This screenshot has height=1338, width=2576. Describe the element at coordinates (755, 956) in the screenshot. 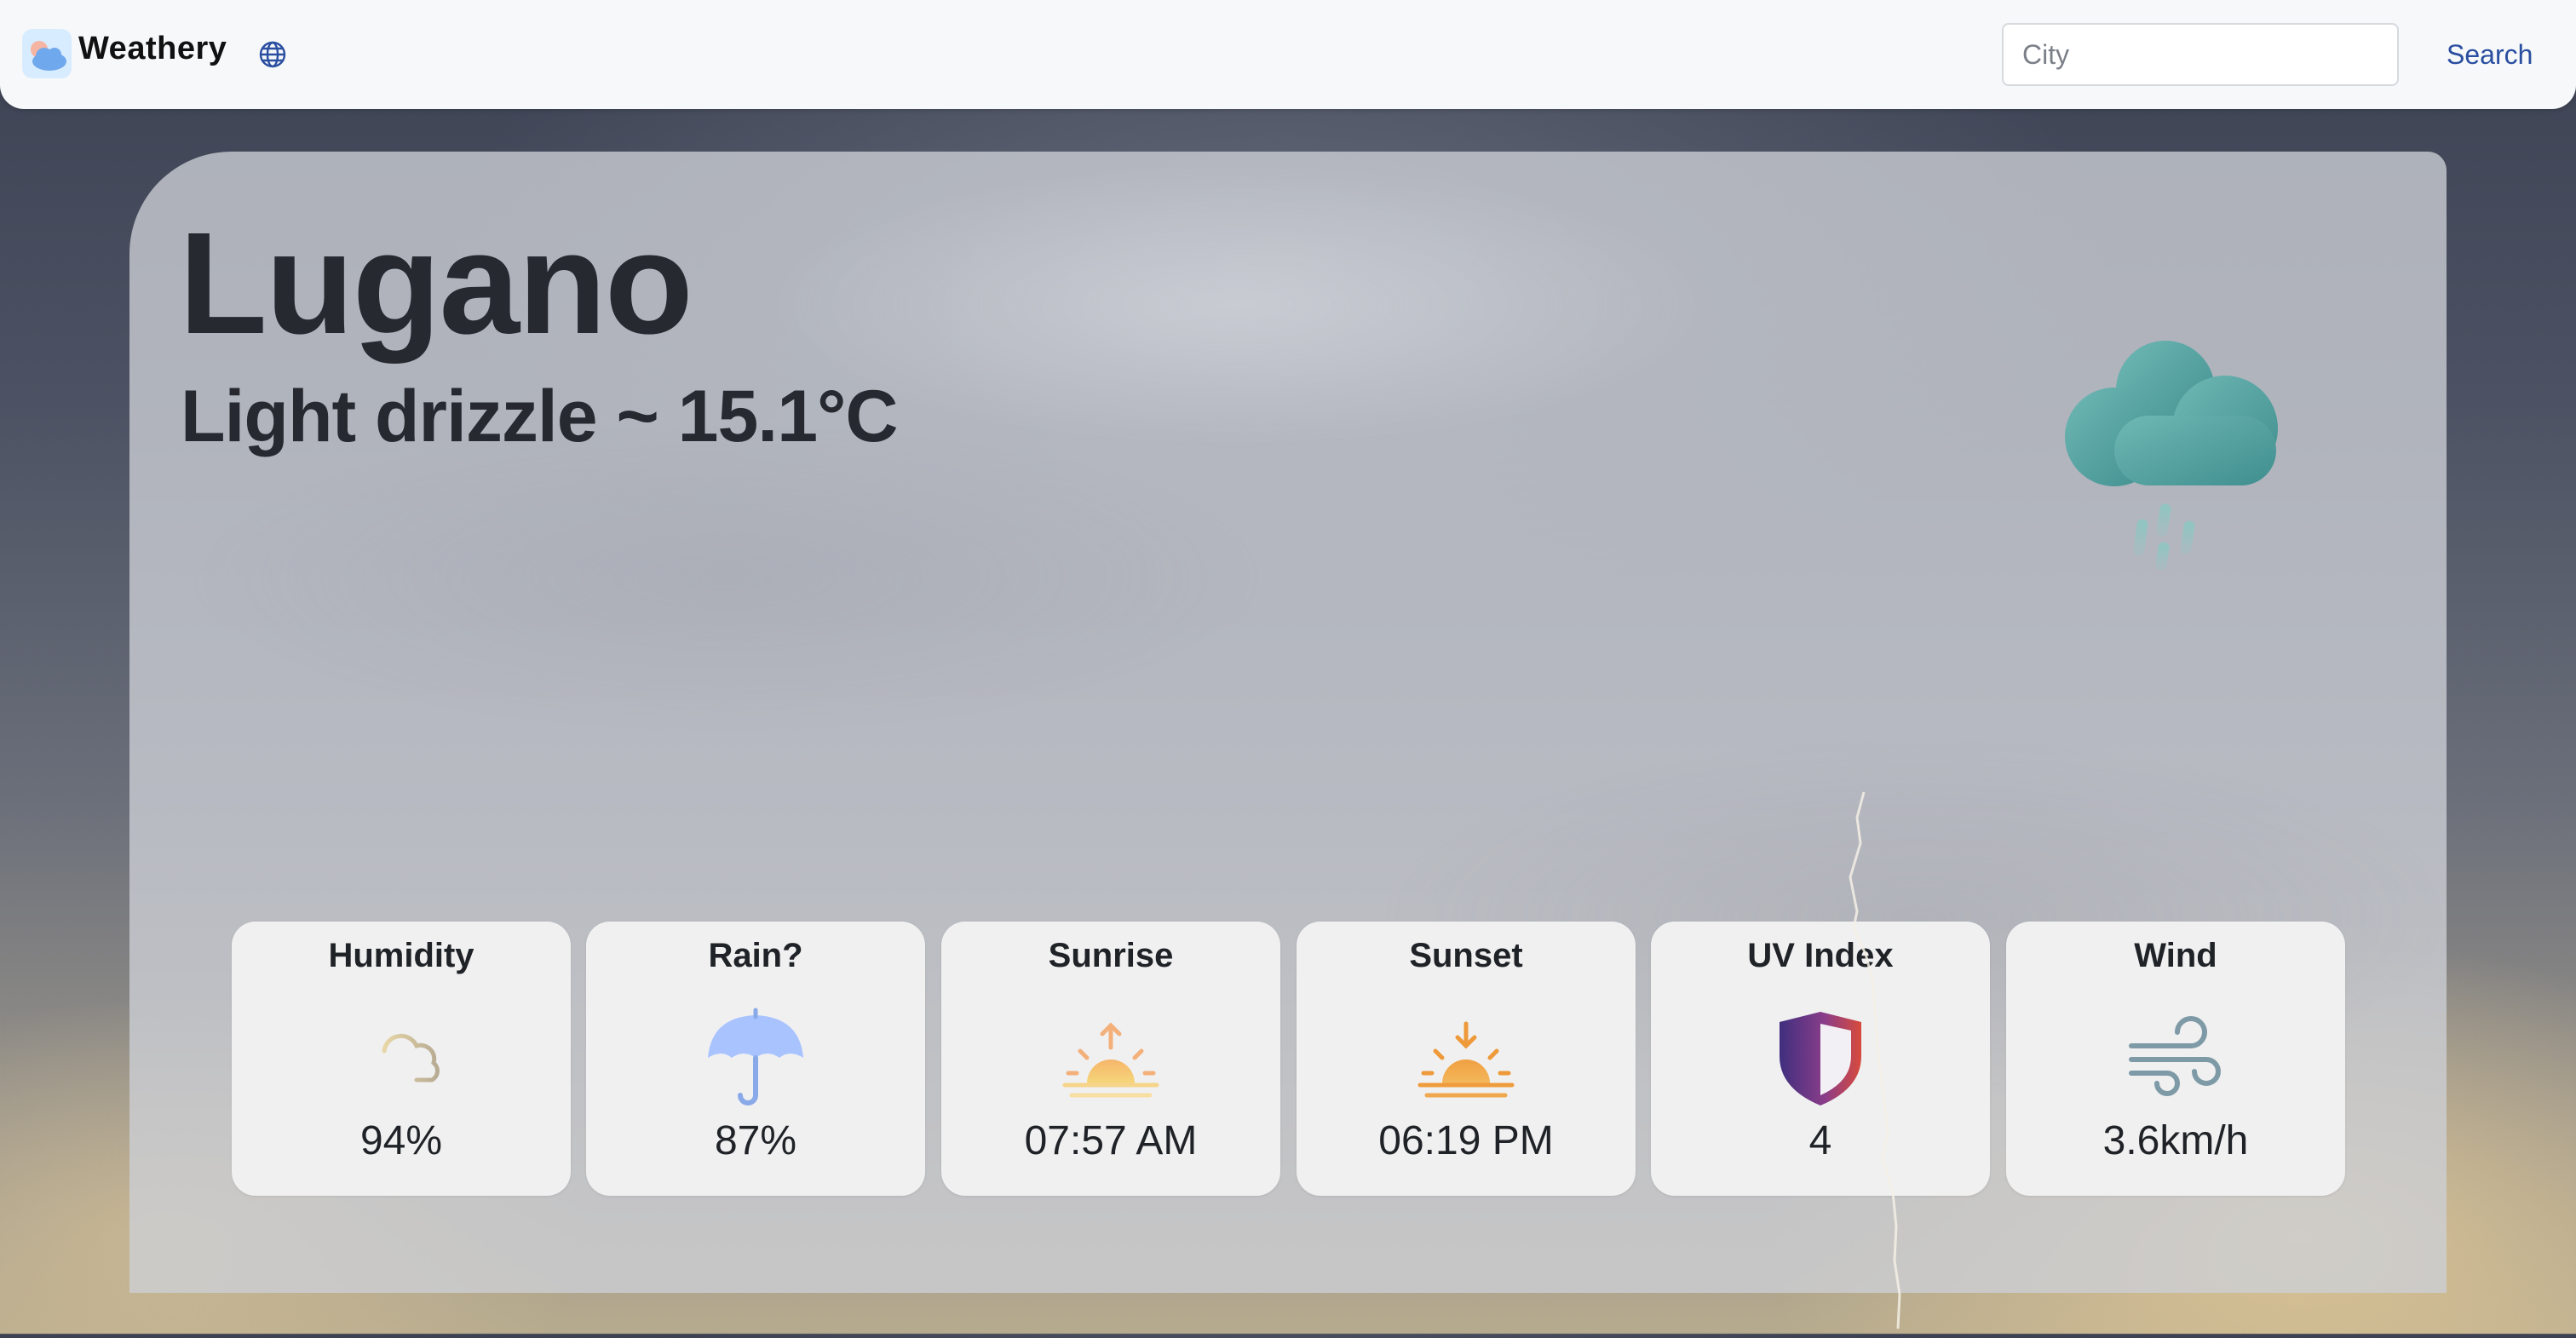

I see `card-title: Rain?` at that location.